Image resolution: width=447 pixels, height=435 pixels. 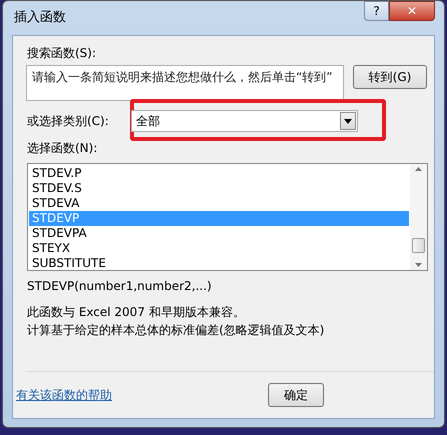 I want to click on function-item: STDEV.S, so click(x=219, y=188).